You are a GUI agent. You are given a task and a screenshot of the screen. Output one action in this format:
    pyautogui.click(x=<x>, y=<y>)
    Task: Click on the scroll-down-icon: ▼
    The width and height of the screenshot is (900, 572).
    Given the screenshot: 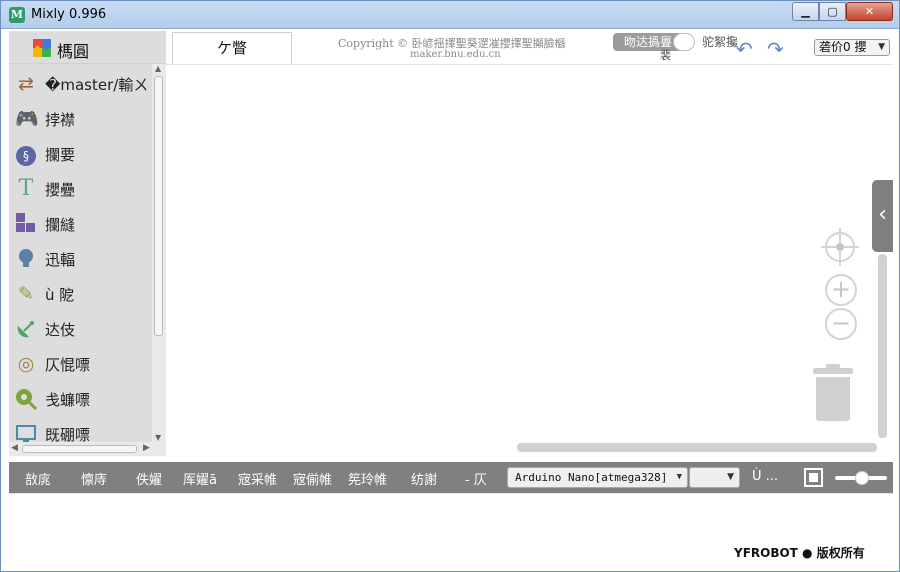 What is the action you would take?
    pyautogui.click(x=158, y=437)
    